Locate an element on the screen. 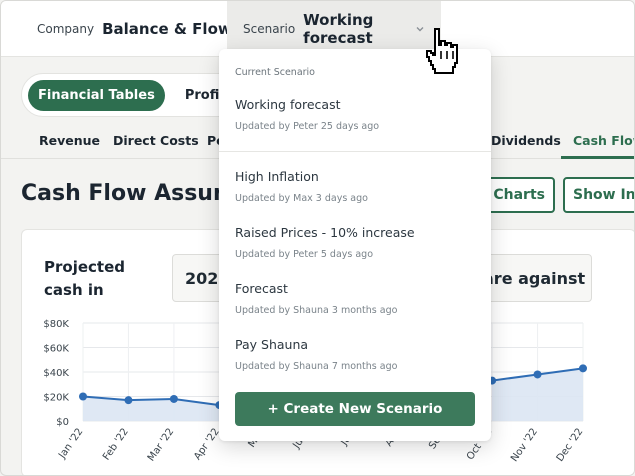 The height and width of the screenshot is (476, 635). company-value: Balance & Flow is located at coordinates (167, 29).